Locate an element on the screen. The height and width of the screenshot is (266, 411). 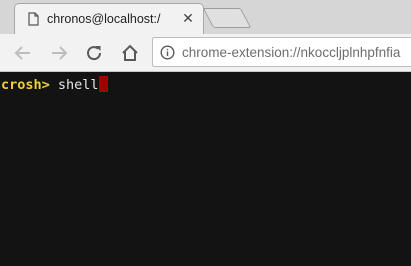
terminal-cursor is located at coordinates (103, 84).